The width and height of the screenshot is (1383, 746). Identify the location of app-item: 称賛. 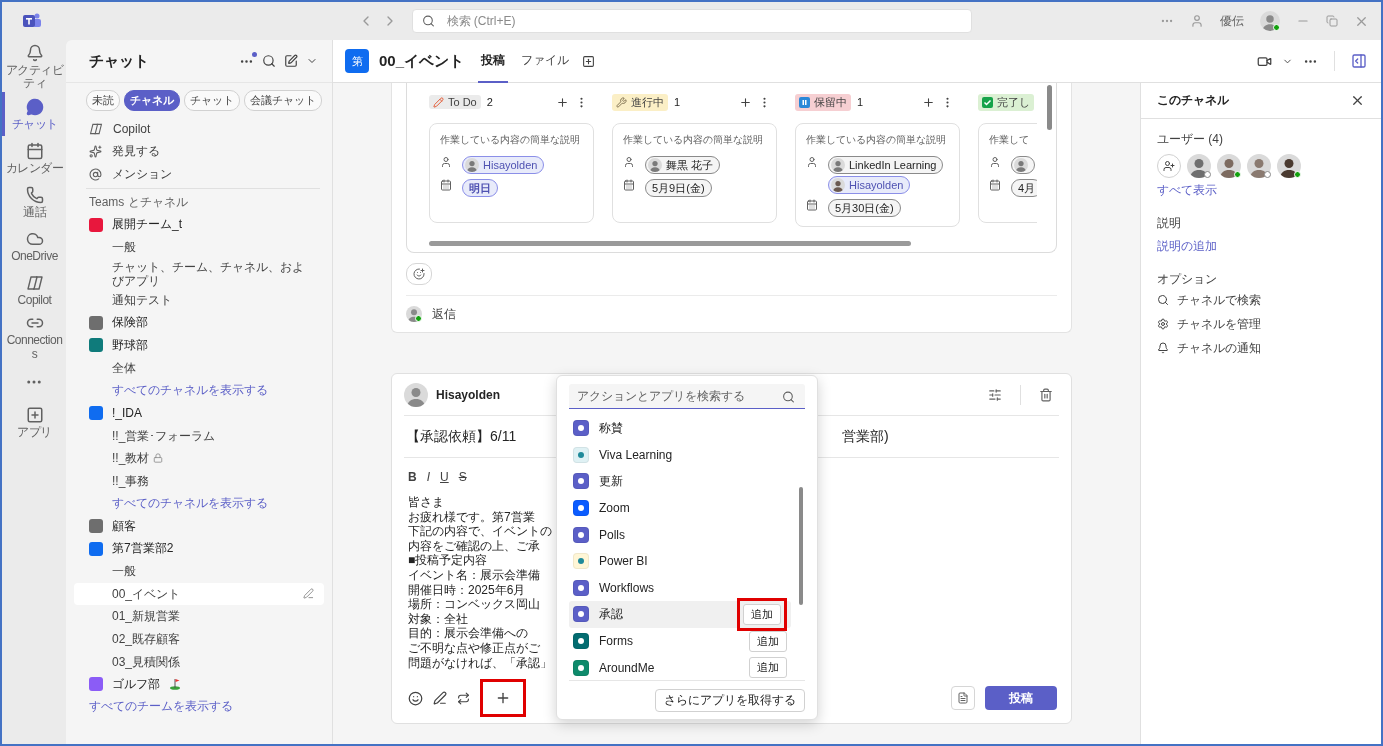
(680, 428).